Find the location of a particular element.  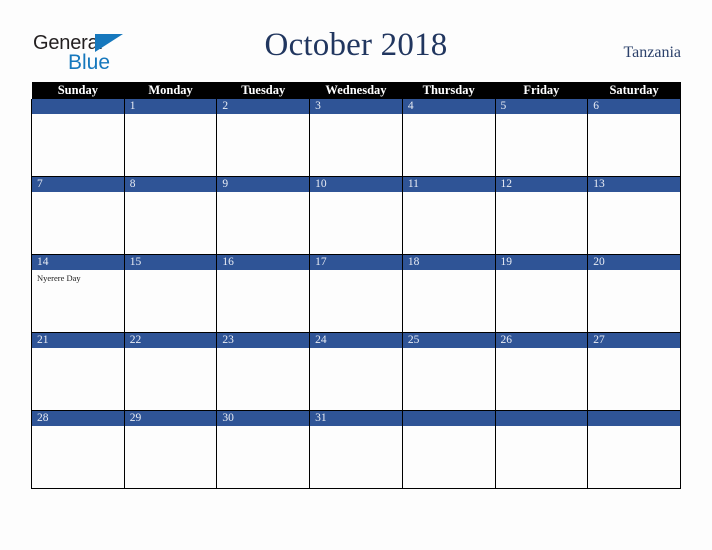

calendar-week-row: 28 29 30 31 is located at coordinates (356, 449).